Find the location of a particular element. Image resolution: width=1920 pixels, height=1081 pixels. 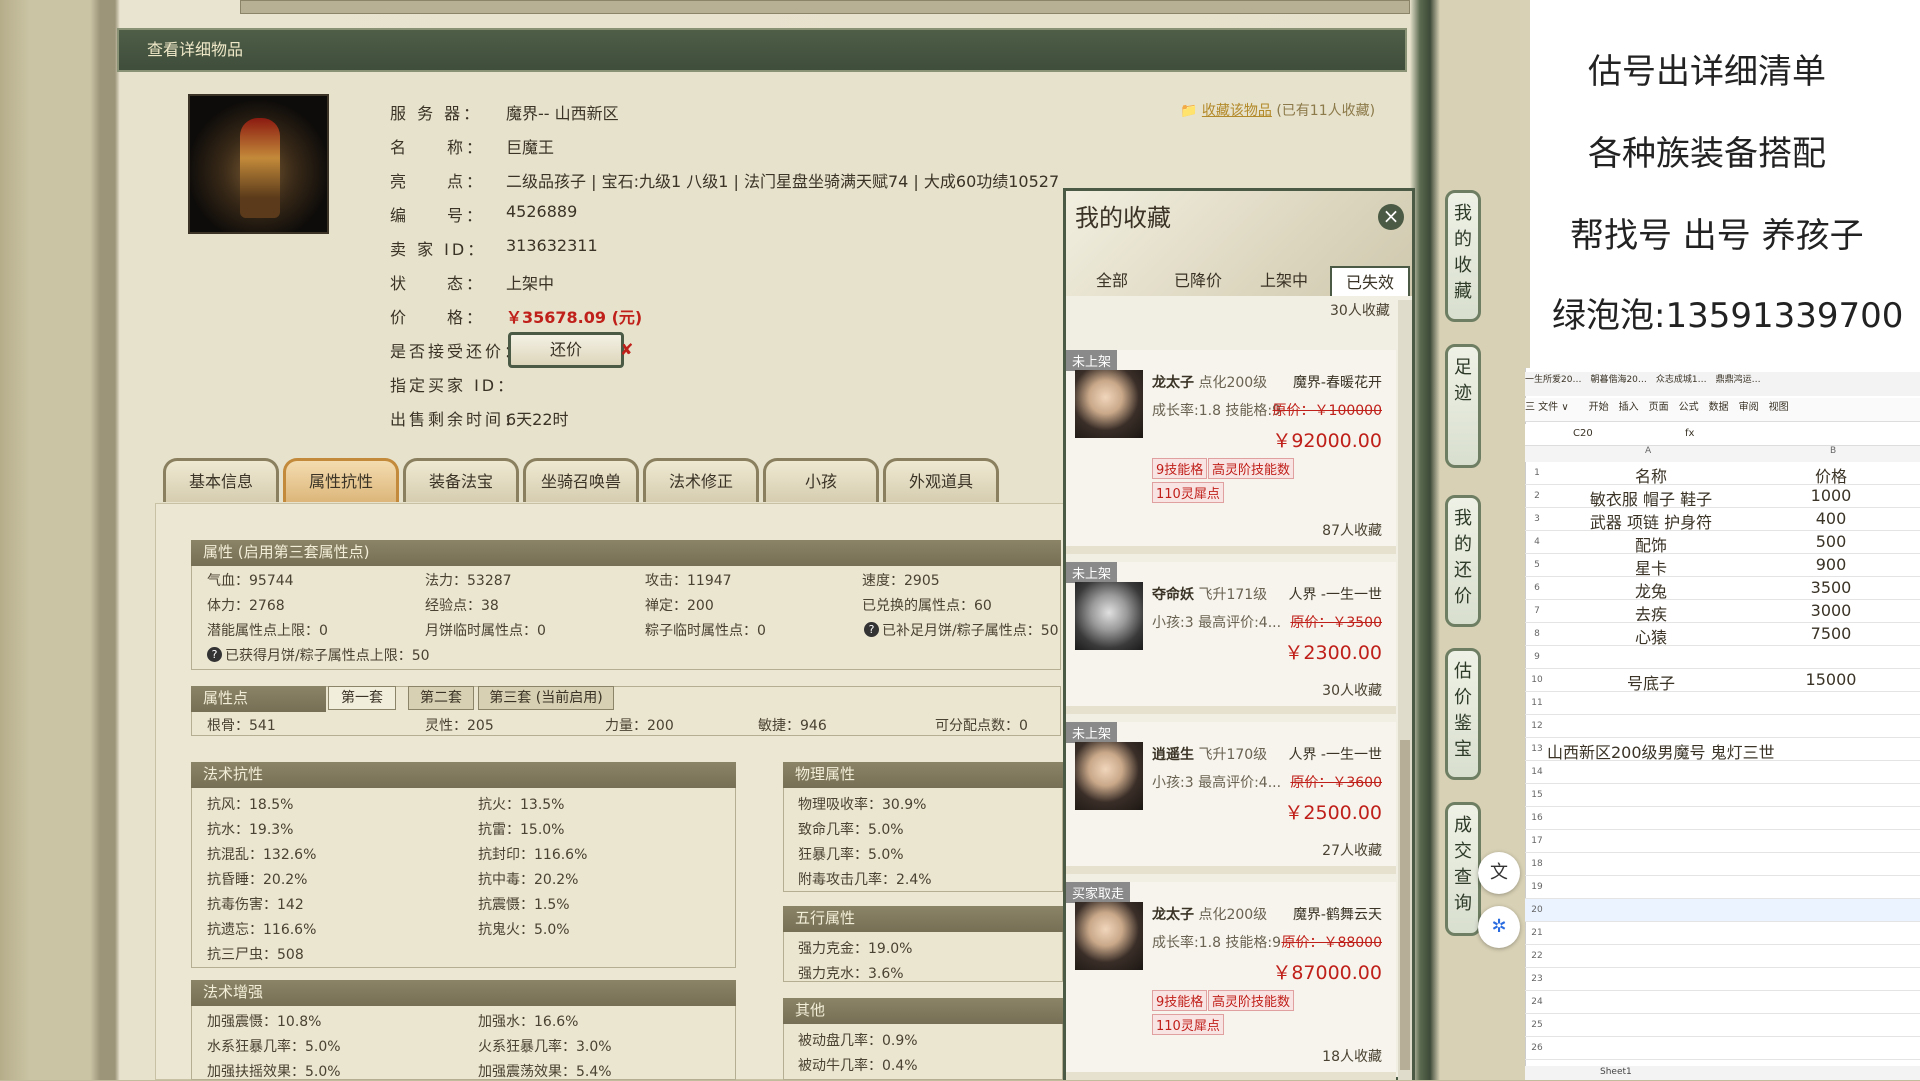

cell-a: 星卡 is located at coordinates (1651, 567).